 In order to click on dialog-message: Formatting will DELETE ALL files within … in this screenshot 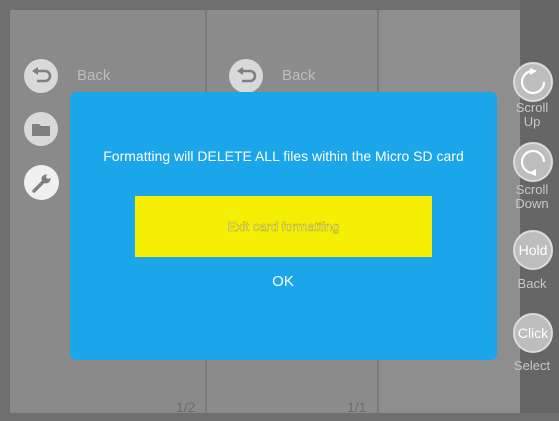, I will do `click(283, 156)`.